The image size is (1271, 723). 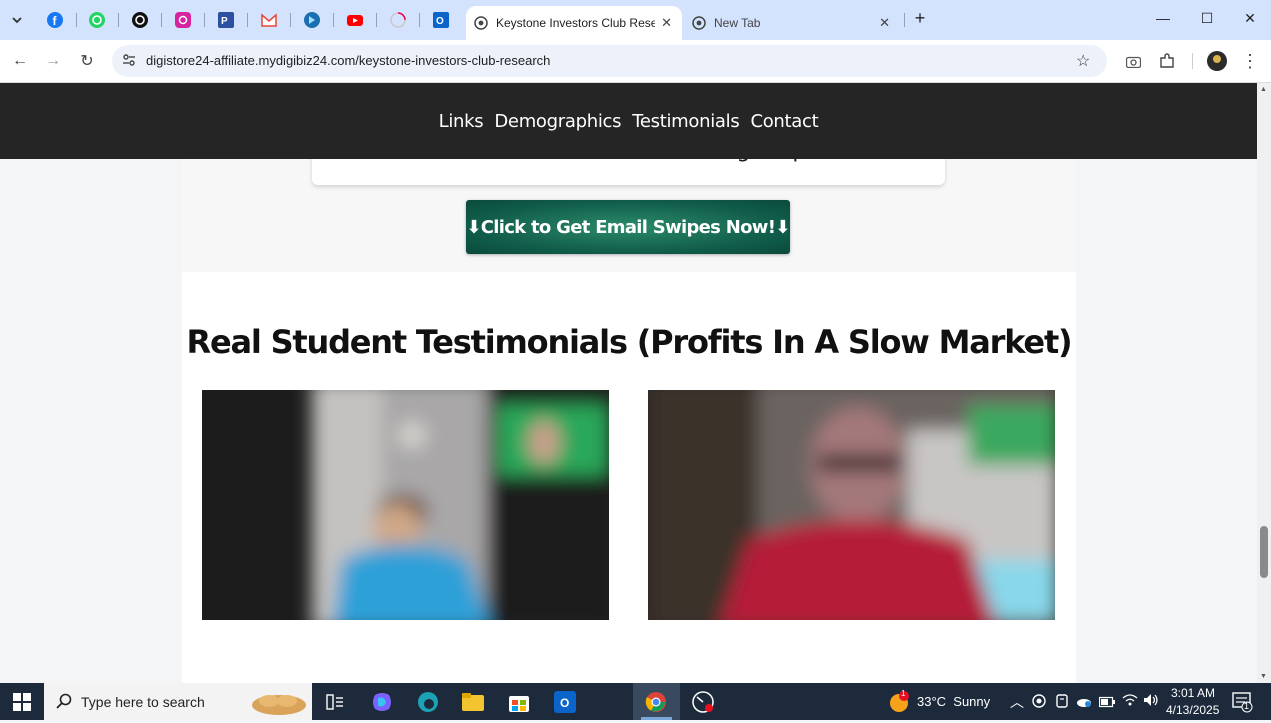 What do you see at coordinates (1250, 18) in the screenshot?
I see `close-window-icon: ✕` at bounding box center [1250, 18].